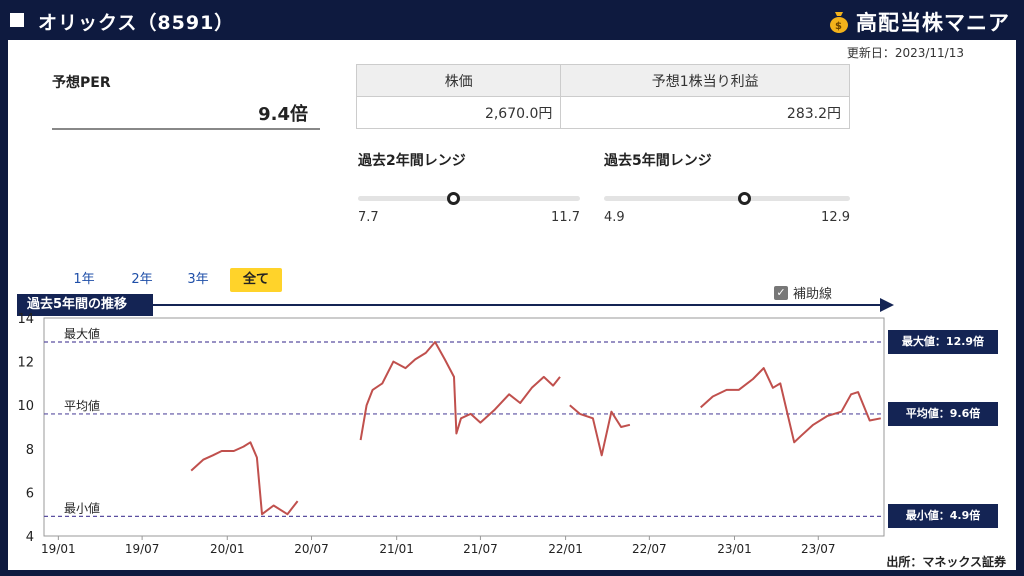 The width and height of the screenshot is (1024, 576). Describe the element at coordinates (82, 333) in the screenshot. I see `ref-line-label: 最大値` at that location.